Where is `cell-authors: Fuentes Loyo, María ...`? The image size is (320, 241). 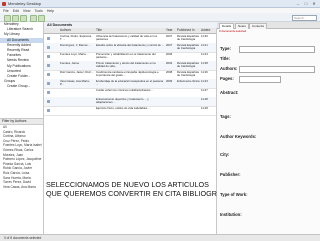
cell-authors: Fuentes Loyo, María ... is located at coordinates (74, 54).